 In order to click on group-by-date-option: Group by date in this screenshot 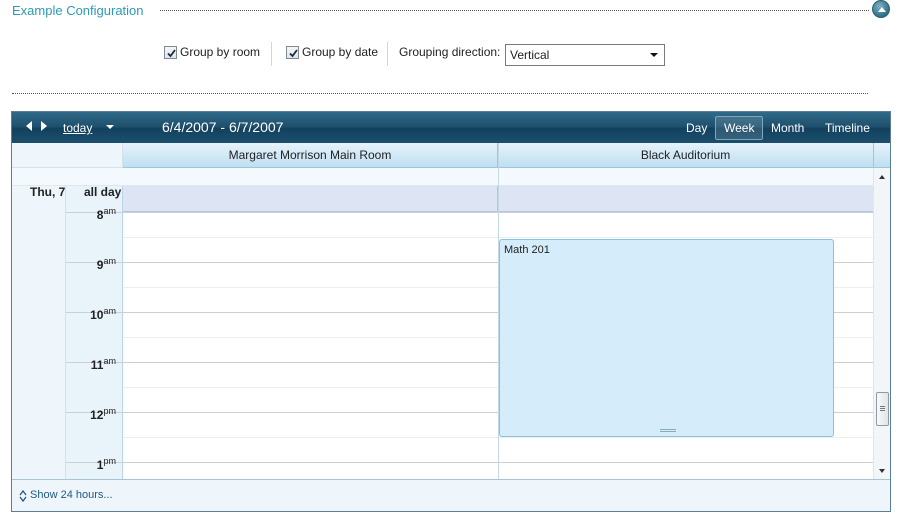, I will do `click(332, 52)`.